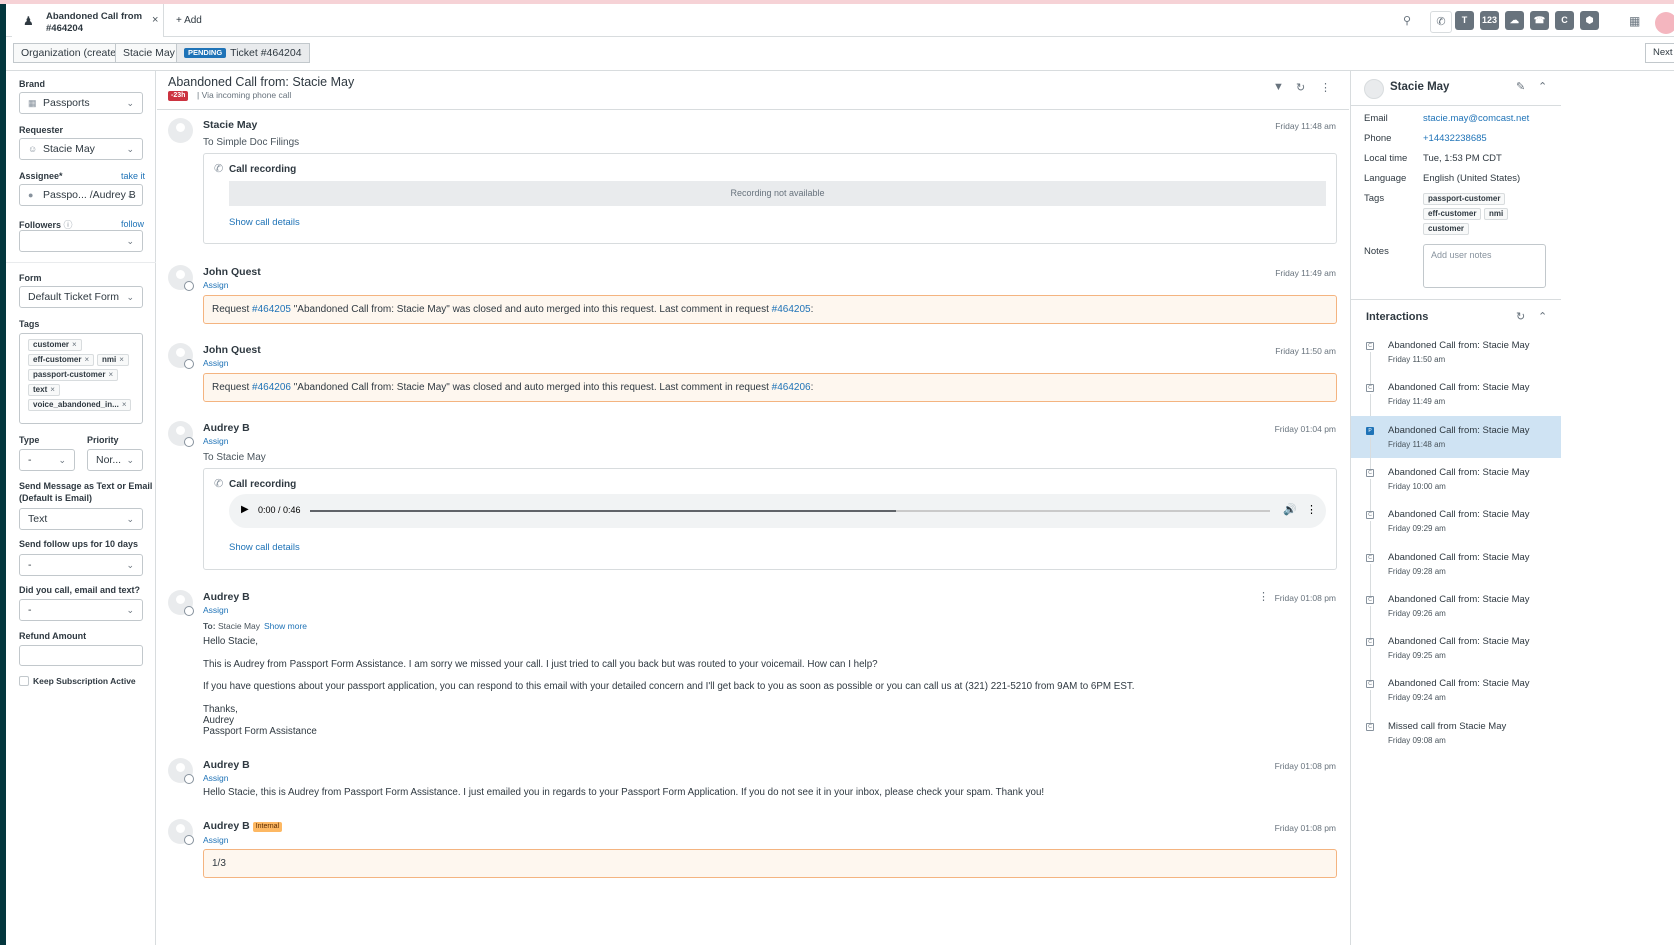 This screenshot has width=1674, height=945. I want to click on user-notes-input: Add user notes, so click(1484, 266).